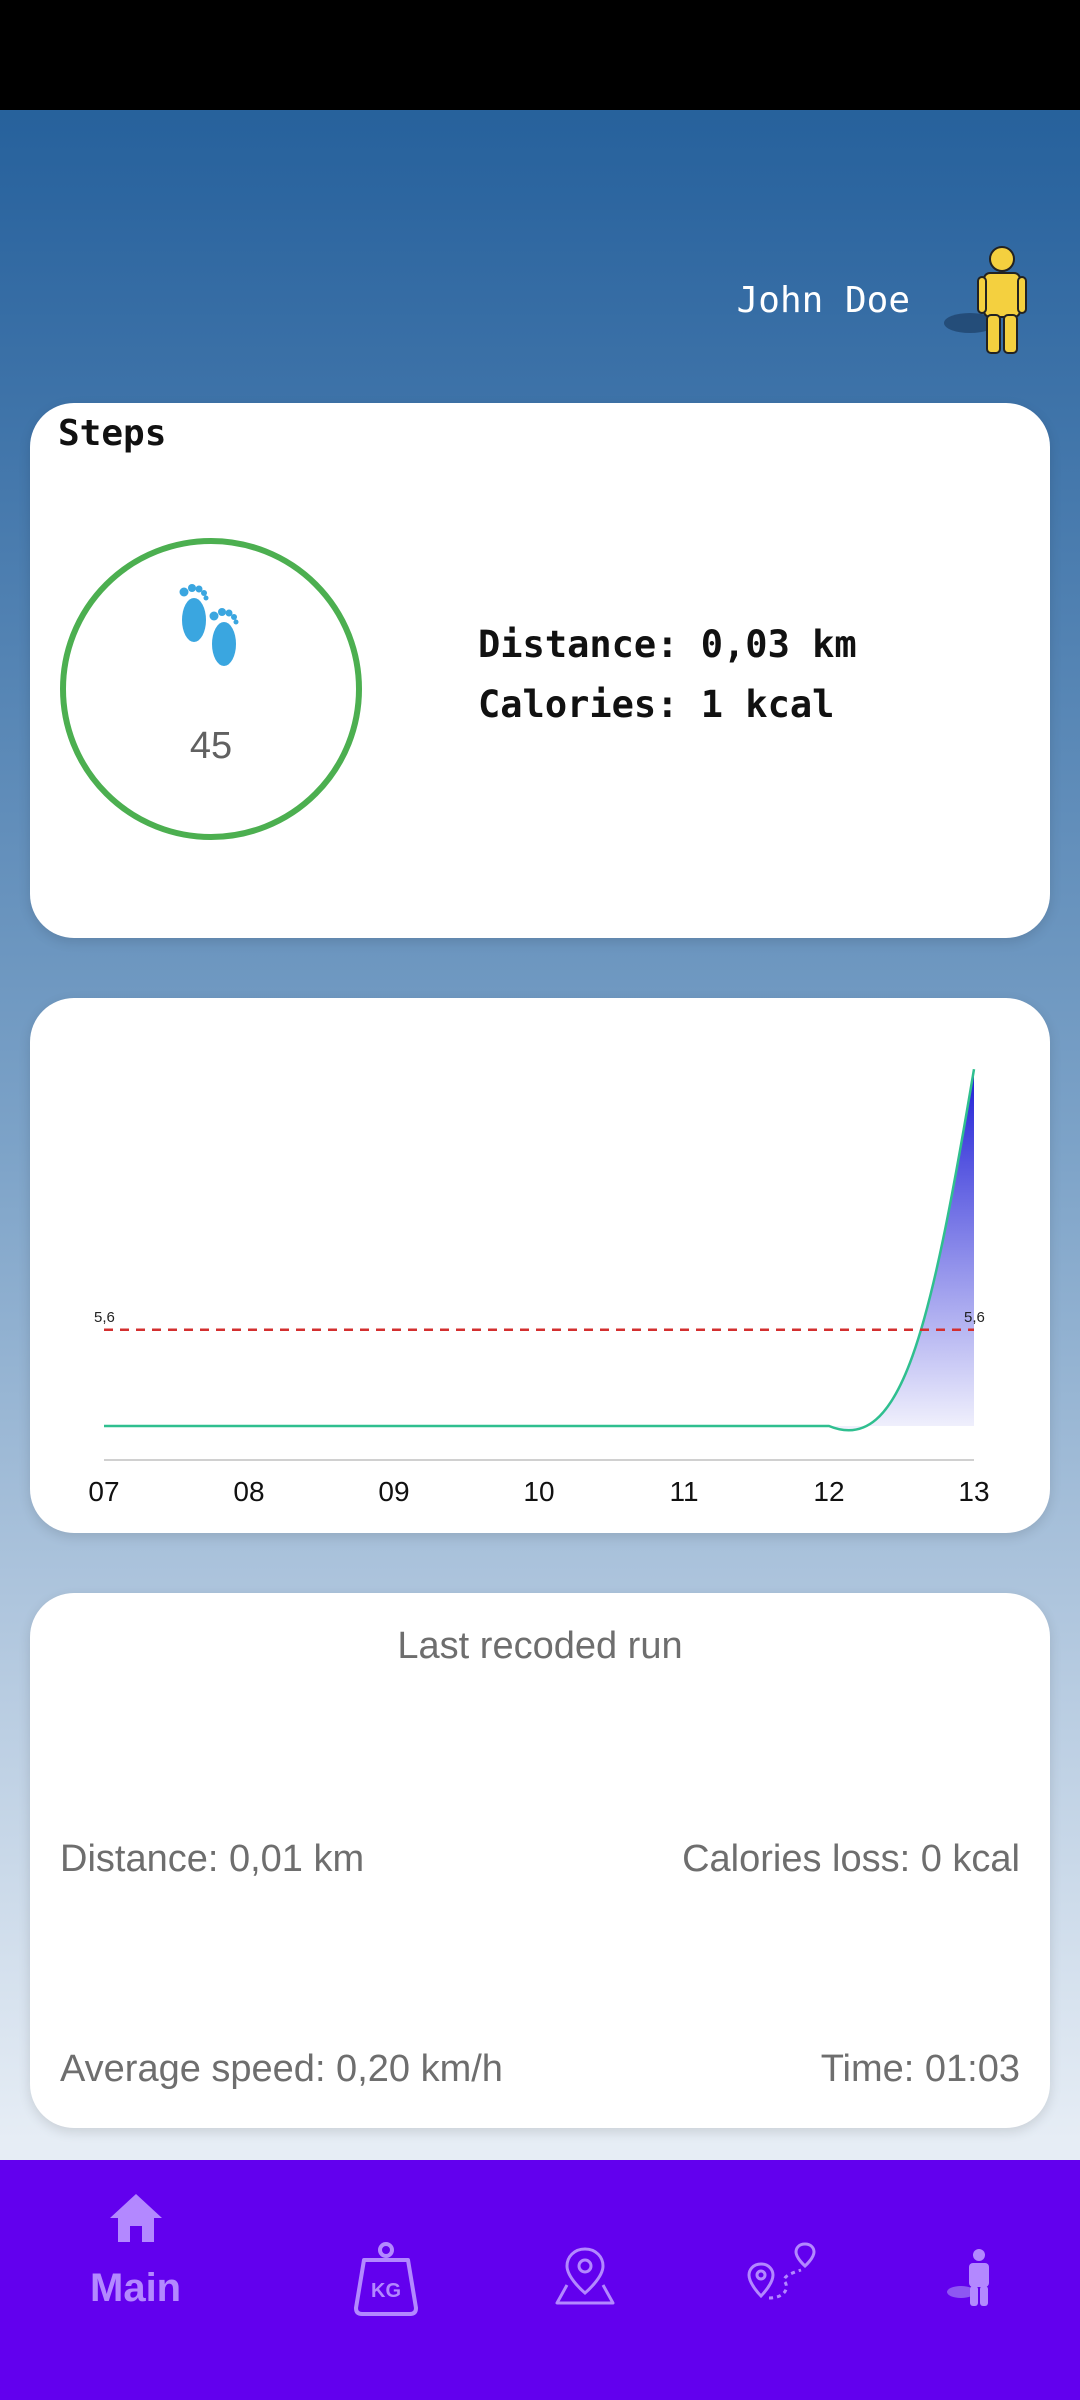 Image resolution: width=1080 pixels, height=2400 pixels. What do you see at coordinates (209, 625) in the screenshot?
I see `footprints-icon` at bounding box center [209, 625].